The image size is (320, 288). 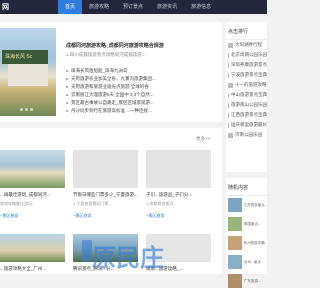 I want to click on ranking-item: 宁波旅游景点宝典, so click(x=246, y=75).